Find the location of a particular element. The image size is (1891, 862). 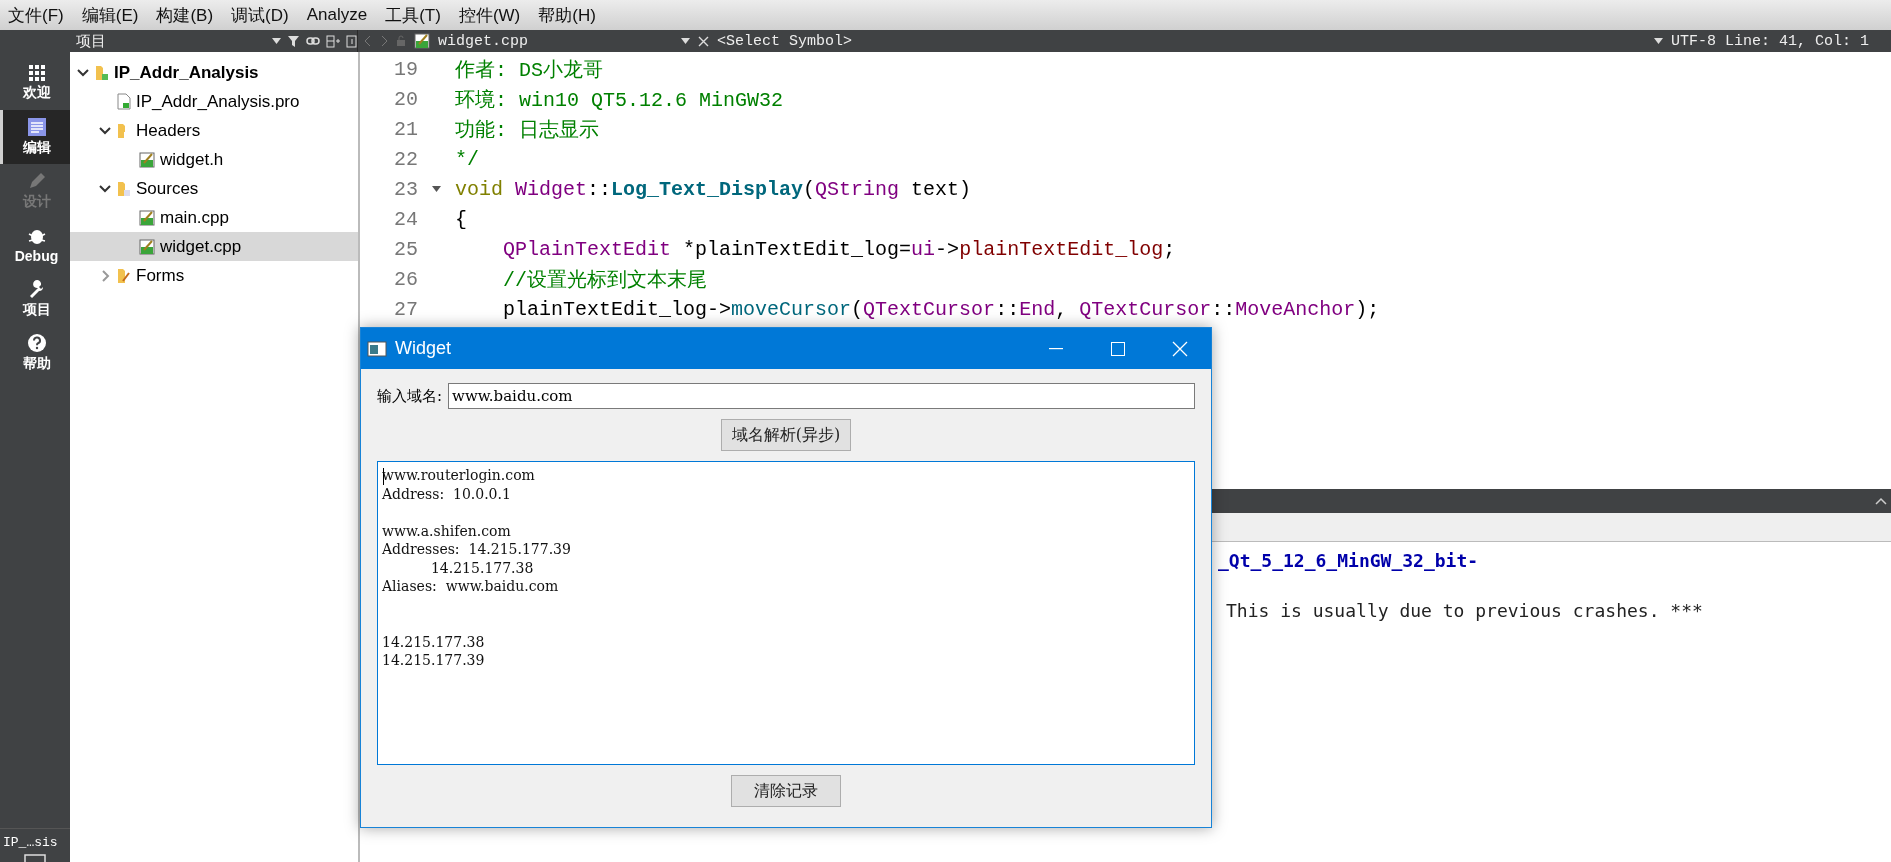

file-name: widget.cpp is located at coordinates (483, 41).